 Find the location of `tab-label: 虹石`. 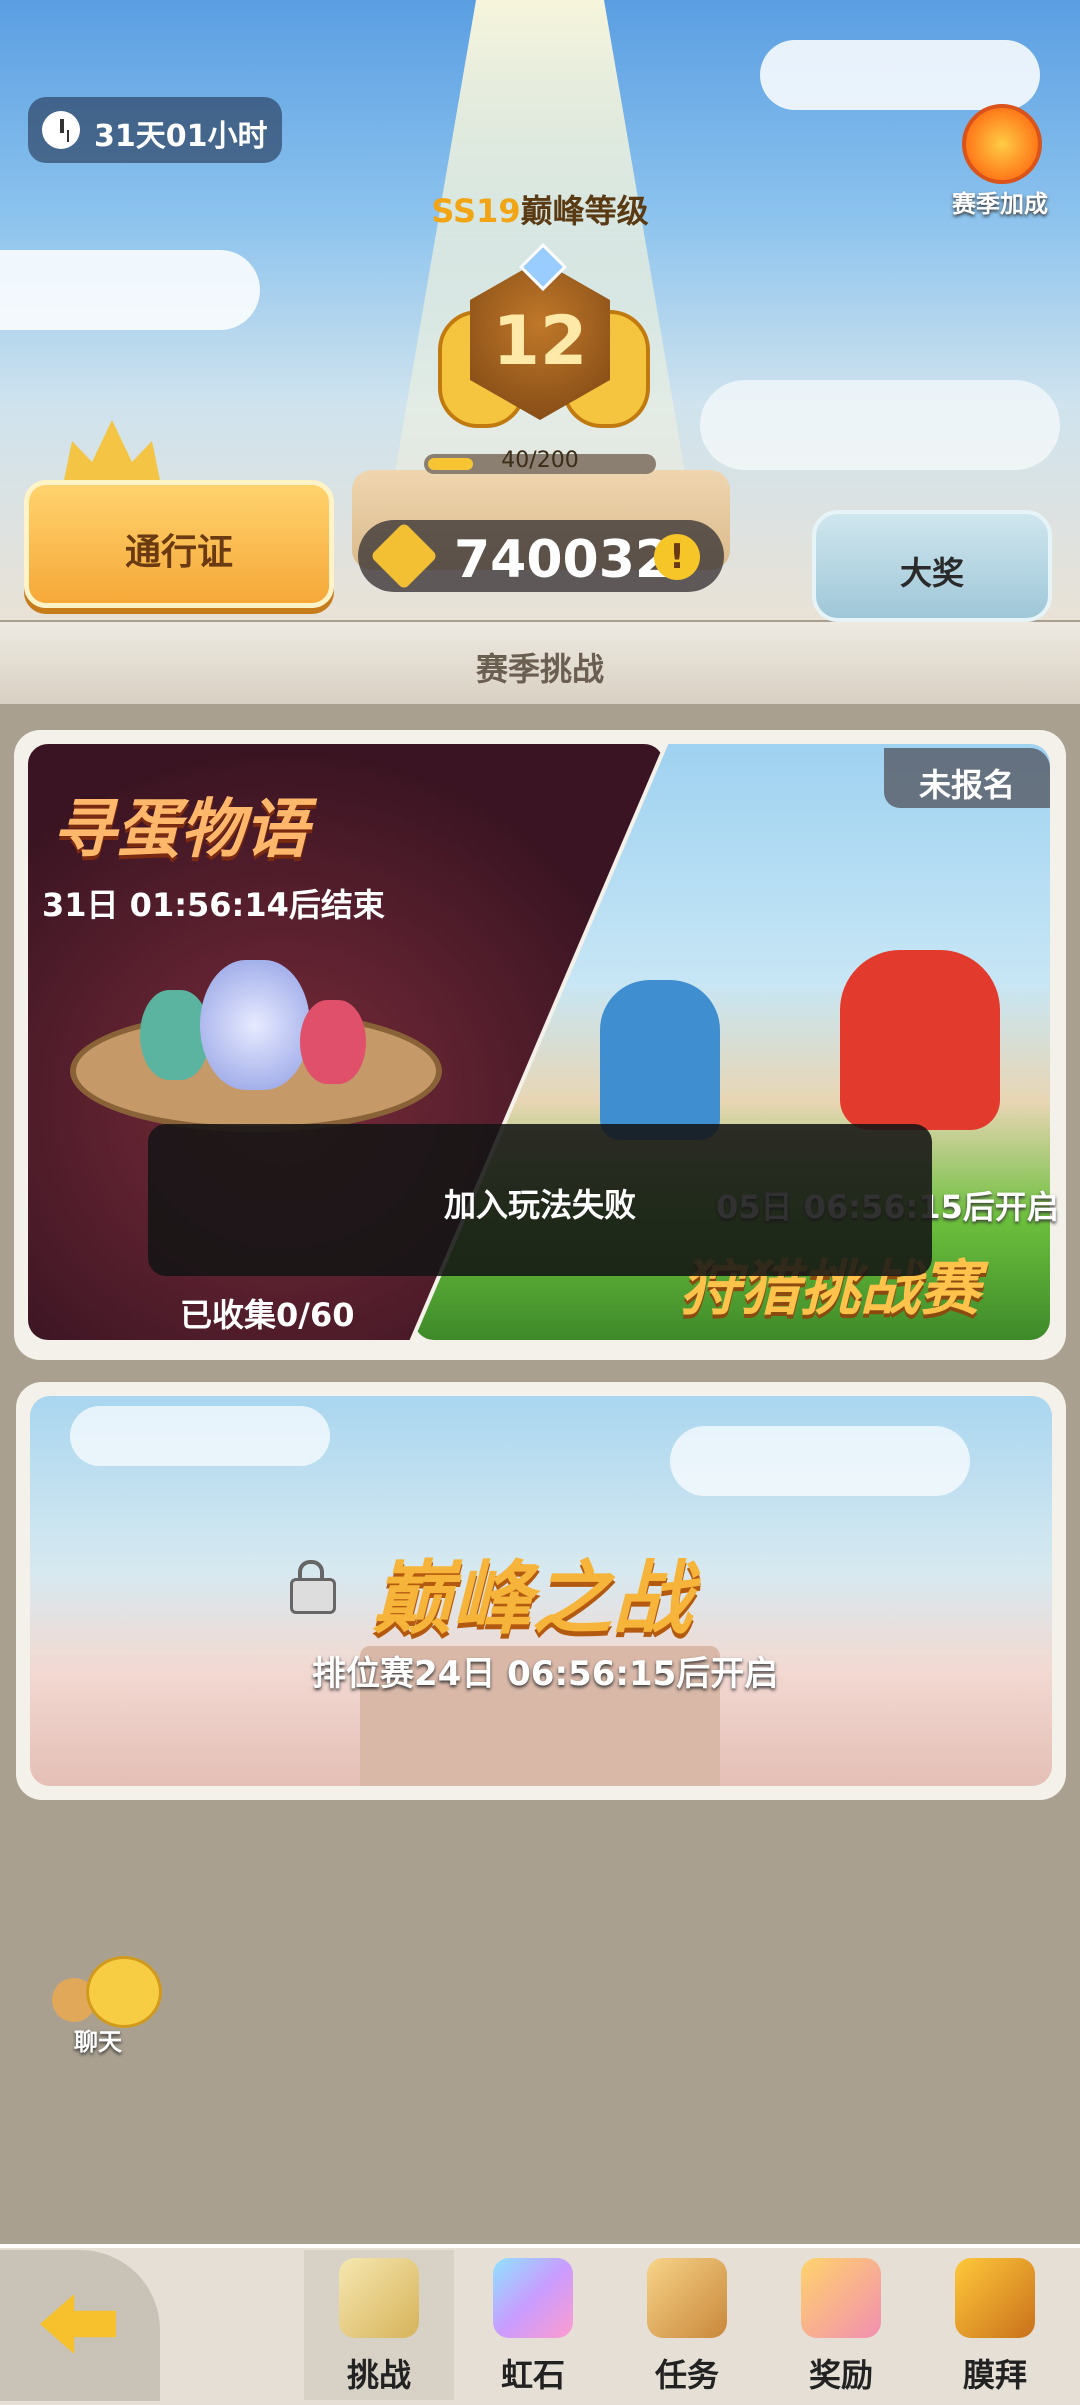

tab-label: 虹石 is located at coordinates (532, 2375).